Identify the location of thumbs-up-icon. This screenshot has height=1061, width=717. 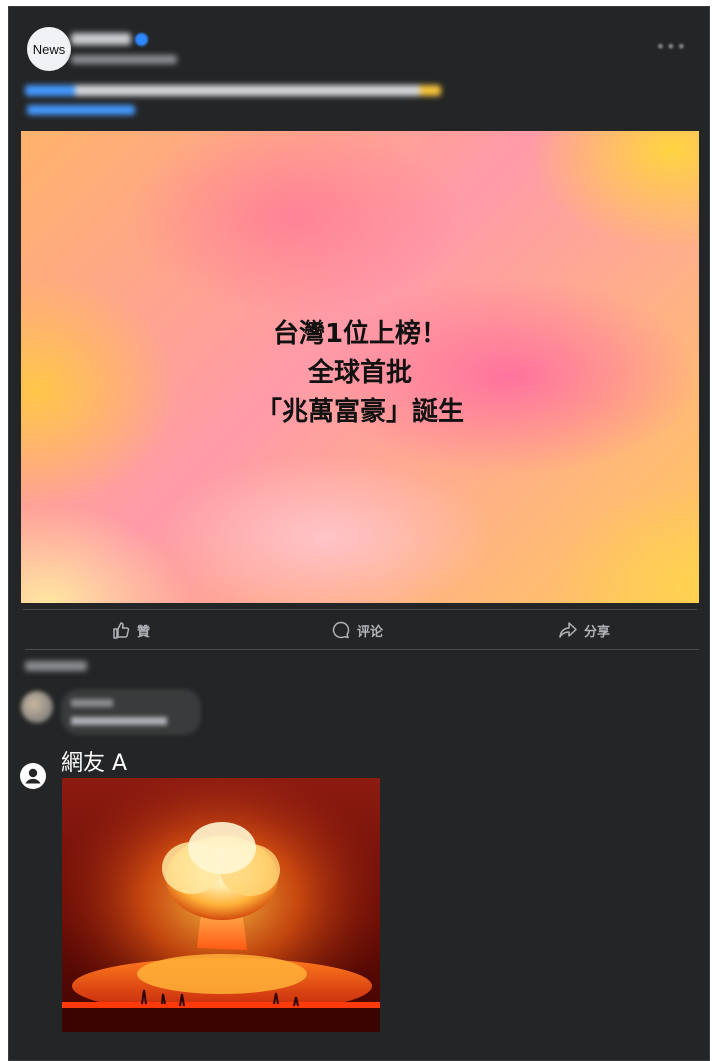
(121, 630).